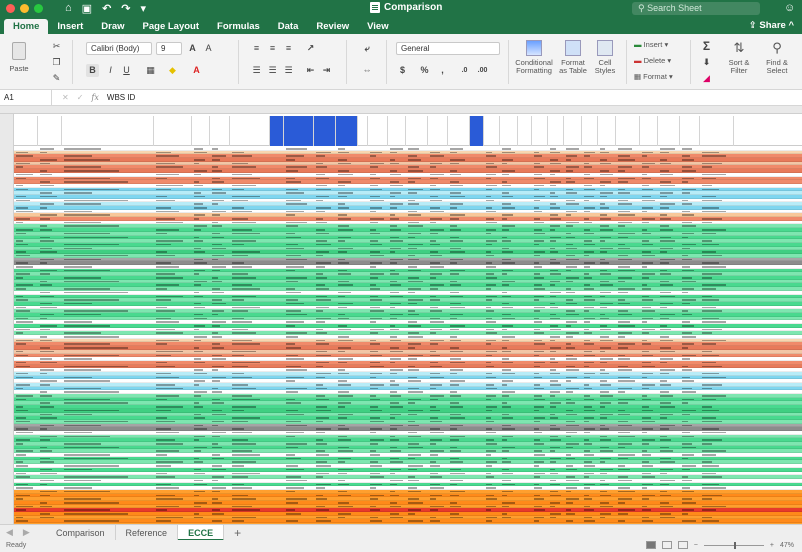 The width and height of the screenshot is (802, 552). Describe the element at coordinates (706, 78) in the screenshot. I see `clear-icon: ◢` at that location.